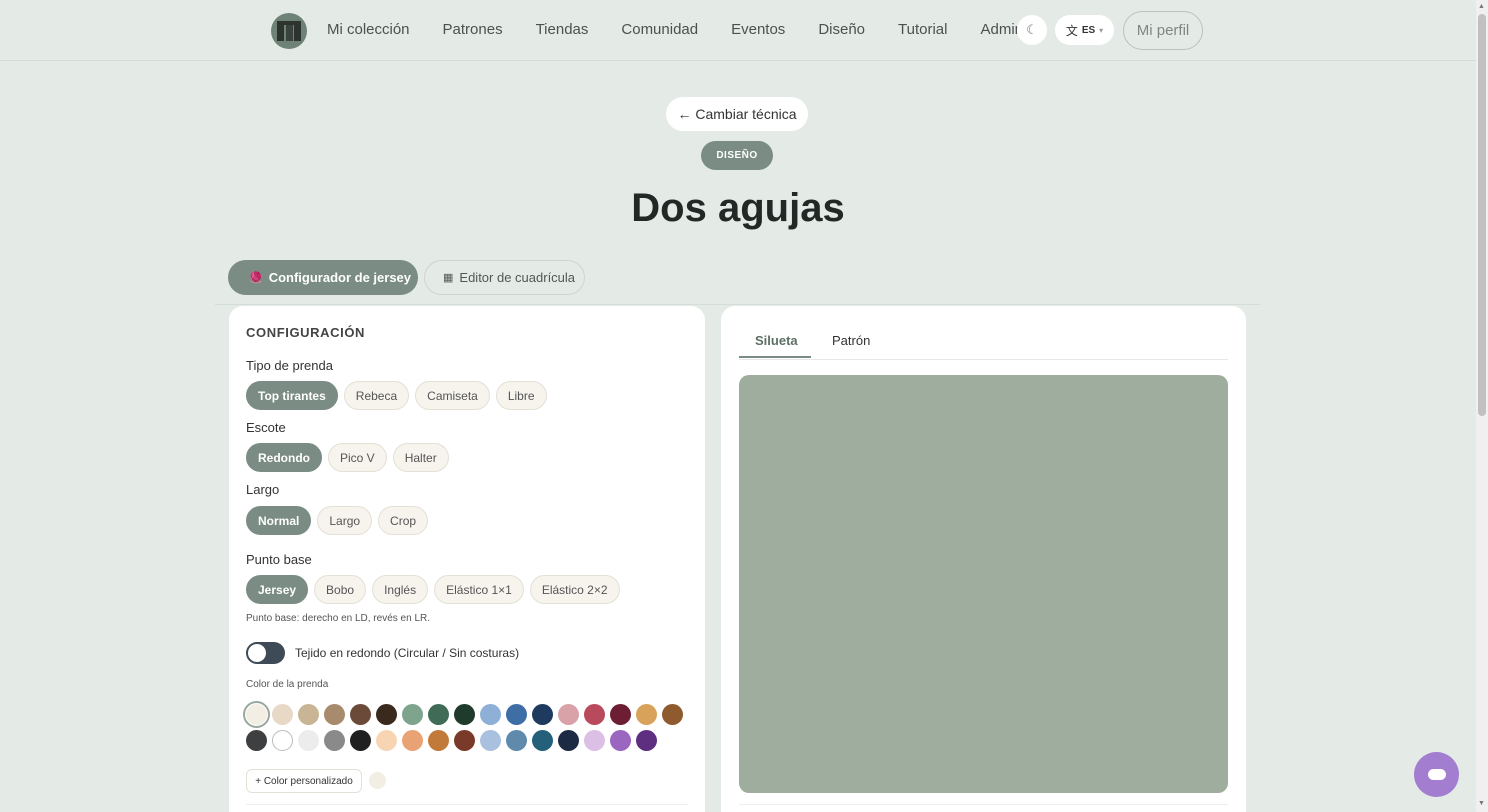 Image resolution: width=1488 pixels, height=812 pixels. Describe the element at coordinates (279, 520) in the screenshot. I see `length-option: Normal` at that location.